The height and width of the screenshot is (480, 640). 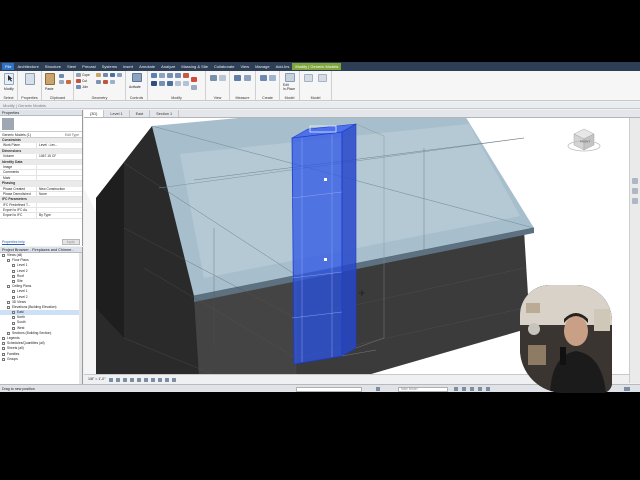 I want to click on ribbon-tab-view: View, so click(x=244, y=66).